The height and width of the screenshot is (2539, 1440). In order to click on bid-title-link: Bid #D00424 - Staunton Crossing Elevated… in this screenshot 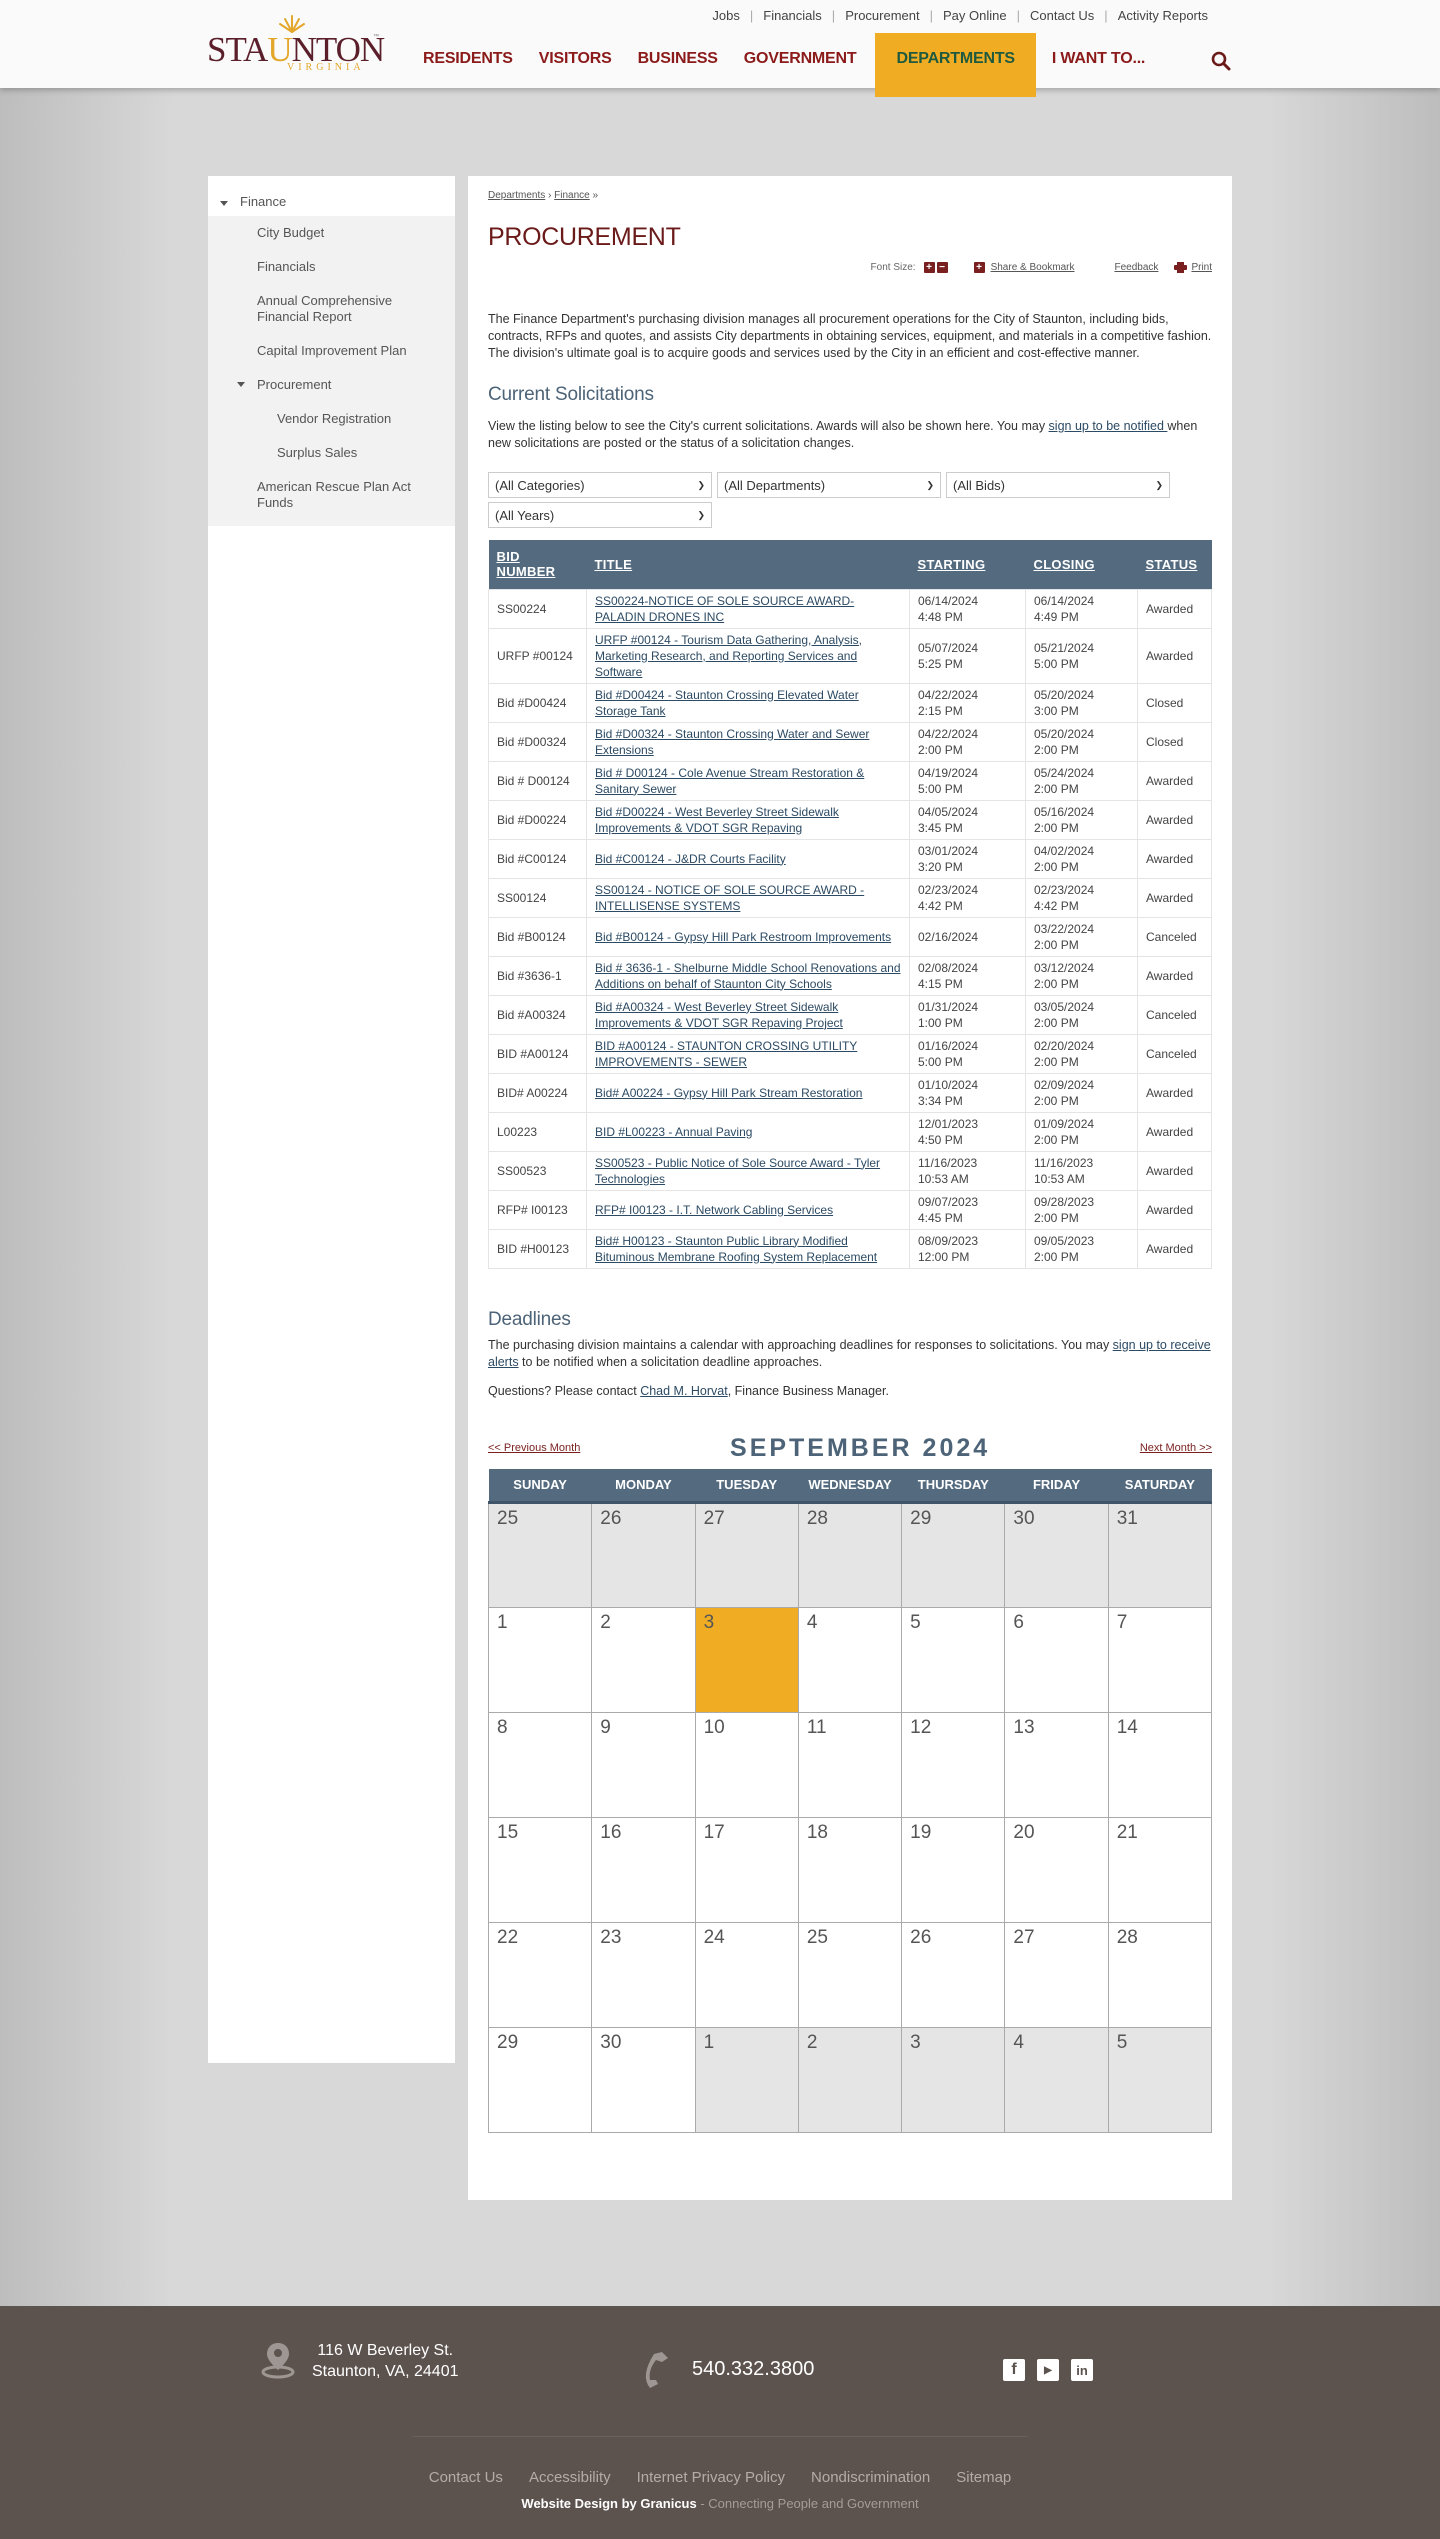, I will do `click(727, 703)`.